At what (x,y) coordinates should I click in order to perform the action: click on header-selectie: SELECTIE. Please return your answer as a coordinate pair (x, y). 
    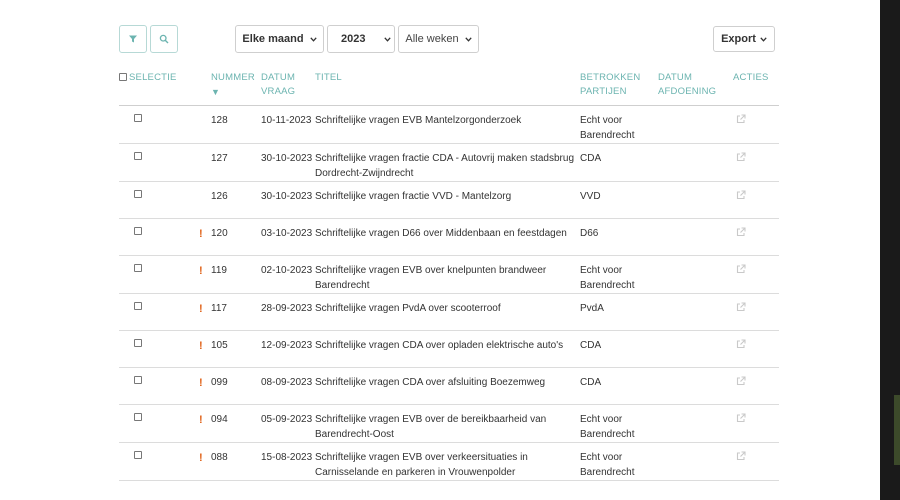
    Looking at the image, I should click on (165, 88).